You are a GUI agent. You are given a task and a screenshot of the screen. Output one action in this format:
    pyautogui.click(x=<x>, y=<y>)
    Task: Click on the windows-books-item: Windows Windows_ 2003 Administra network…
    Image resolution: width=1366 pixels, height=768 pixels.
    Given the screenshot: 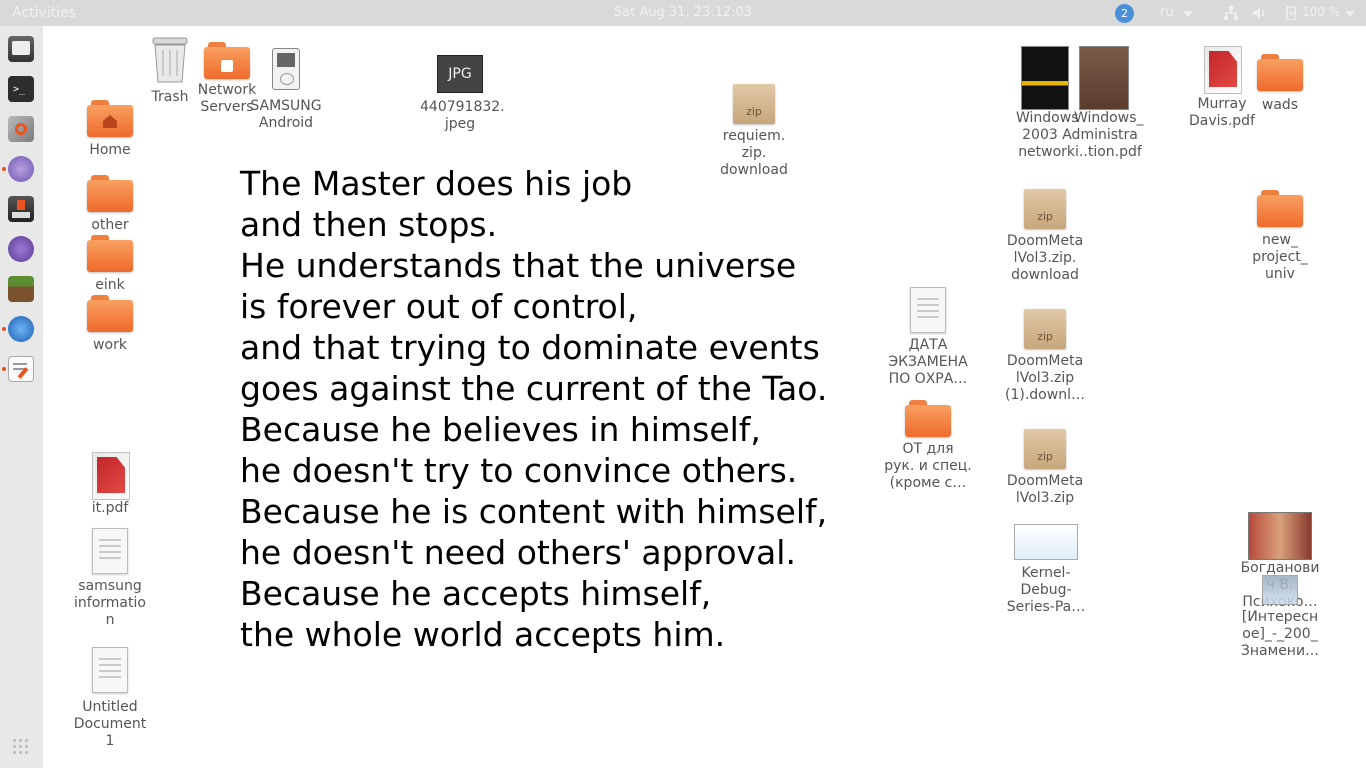 What is the action you would take?
    pyautogui.click(x=1080, y=103)
    